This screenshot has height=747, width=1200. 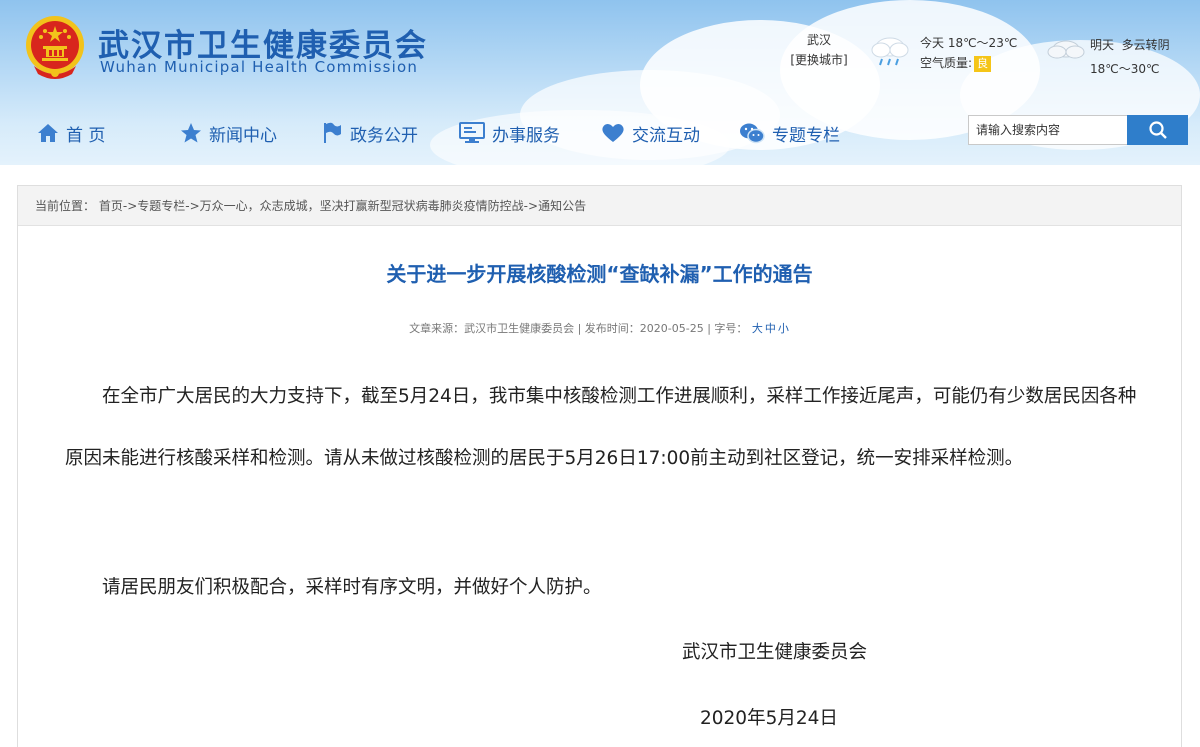 I want to click on font-size-medium-button: 中, so click(x=770, y=328).